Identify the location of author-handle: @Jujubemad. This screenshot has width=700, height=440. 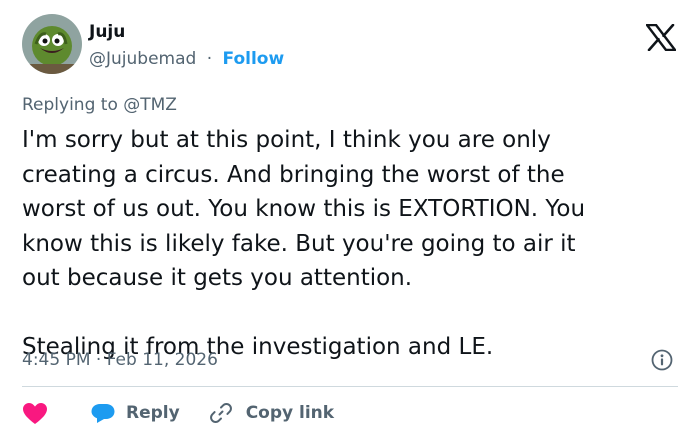
(142, 59).